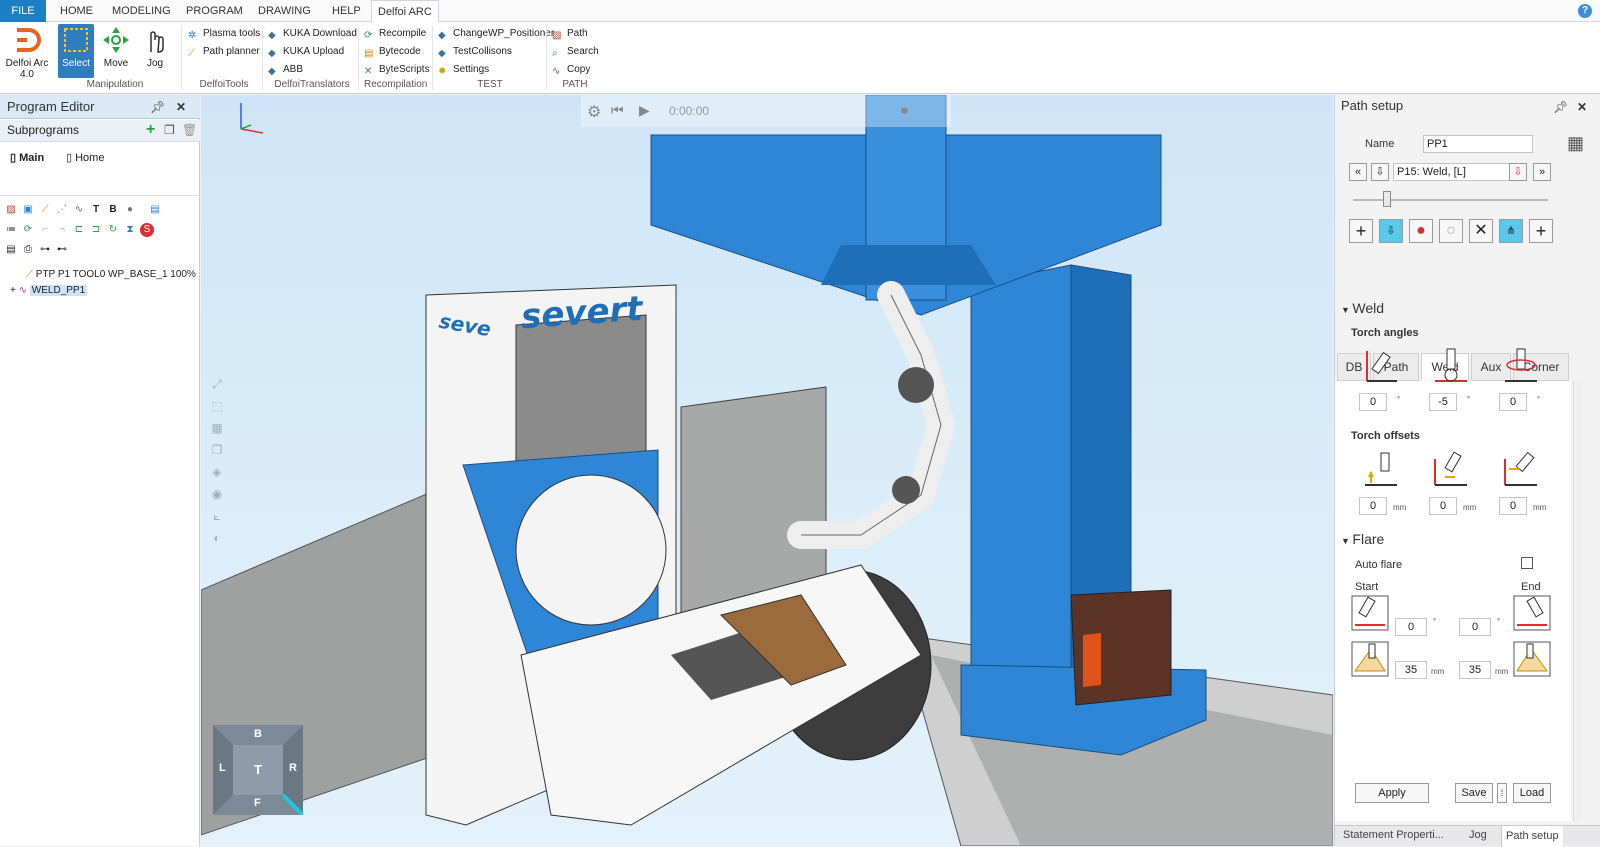 This screenshot has width=1600, height=847. Describe the element at coordinates (1585, 11) in the screenshot. I see `help-icon: ?` at that location.